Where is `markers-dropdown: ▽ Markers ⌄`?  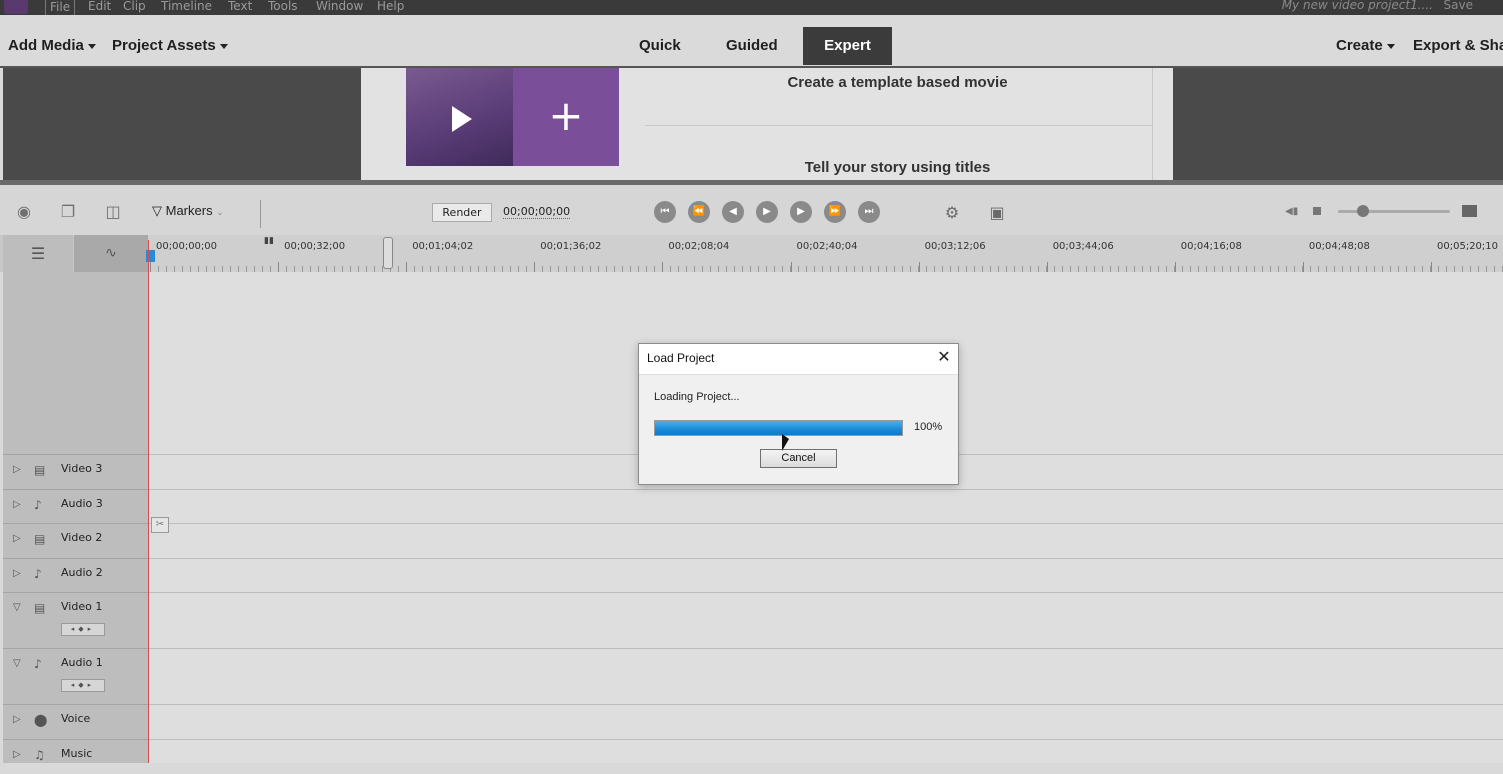 markers-dropdown: ▽ Markers ⌄ is located at coordinates (188, 211).